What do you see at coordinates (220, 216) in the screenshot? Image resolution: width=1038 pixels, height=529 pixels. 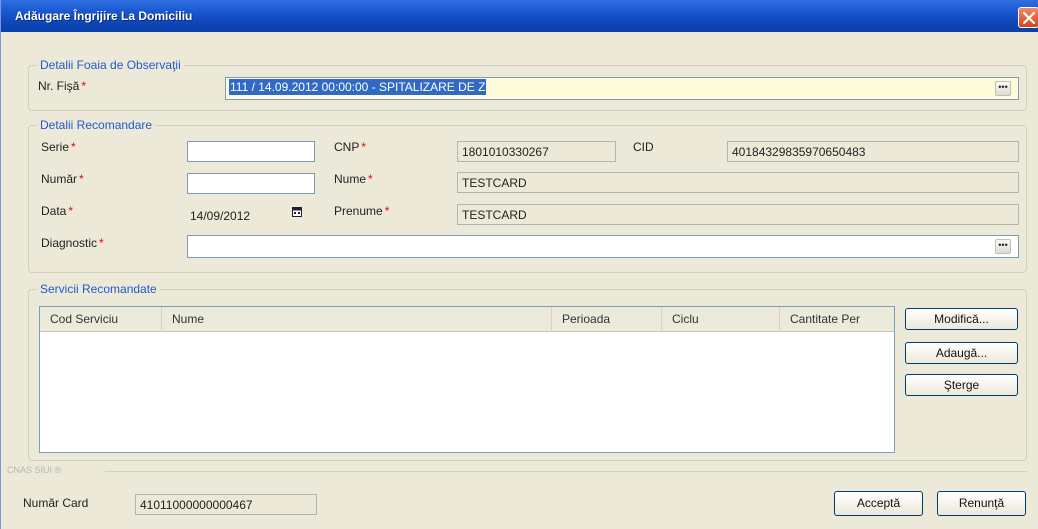 I see `data-value: 14/09/2012` at bounding box center [220, 216].